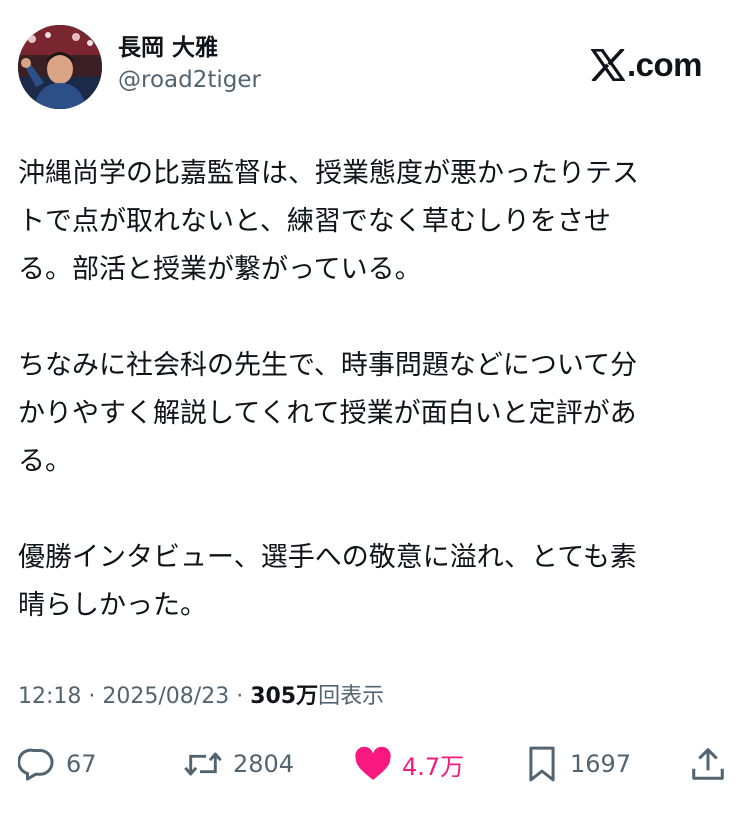  I want to click on action-bar: 67 2804 4.7万 1697, so click(374, 764).